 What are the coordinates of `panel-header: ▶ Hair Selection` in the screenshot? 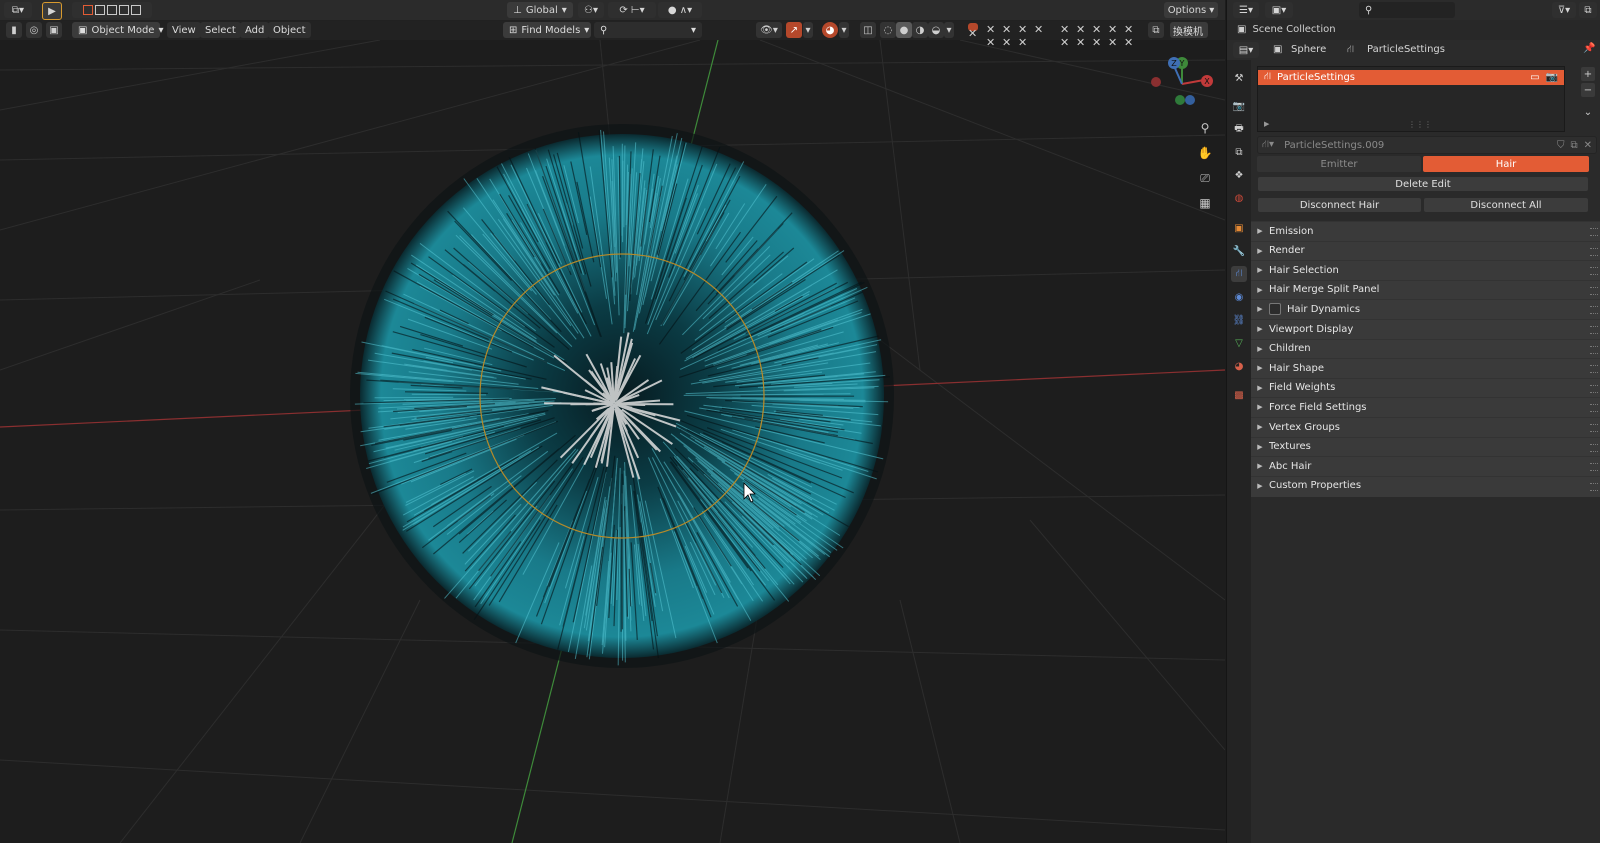 It's located at (1425, 269).